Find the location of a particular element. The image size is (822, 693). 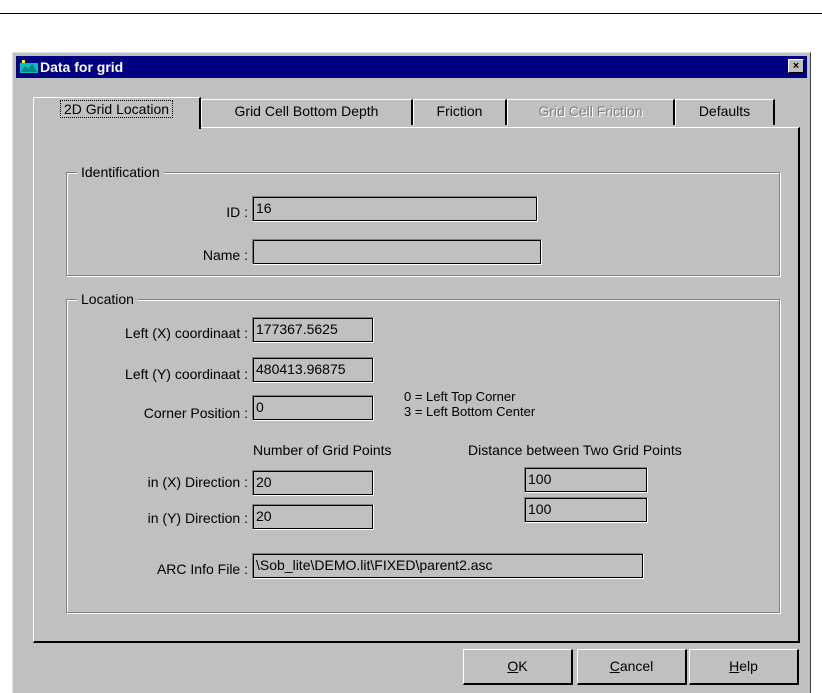

close-icon: × is located at coordinates (796, 66).